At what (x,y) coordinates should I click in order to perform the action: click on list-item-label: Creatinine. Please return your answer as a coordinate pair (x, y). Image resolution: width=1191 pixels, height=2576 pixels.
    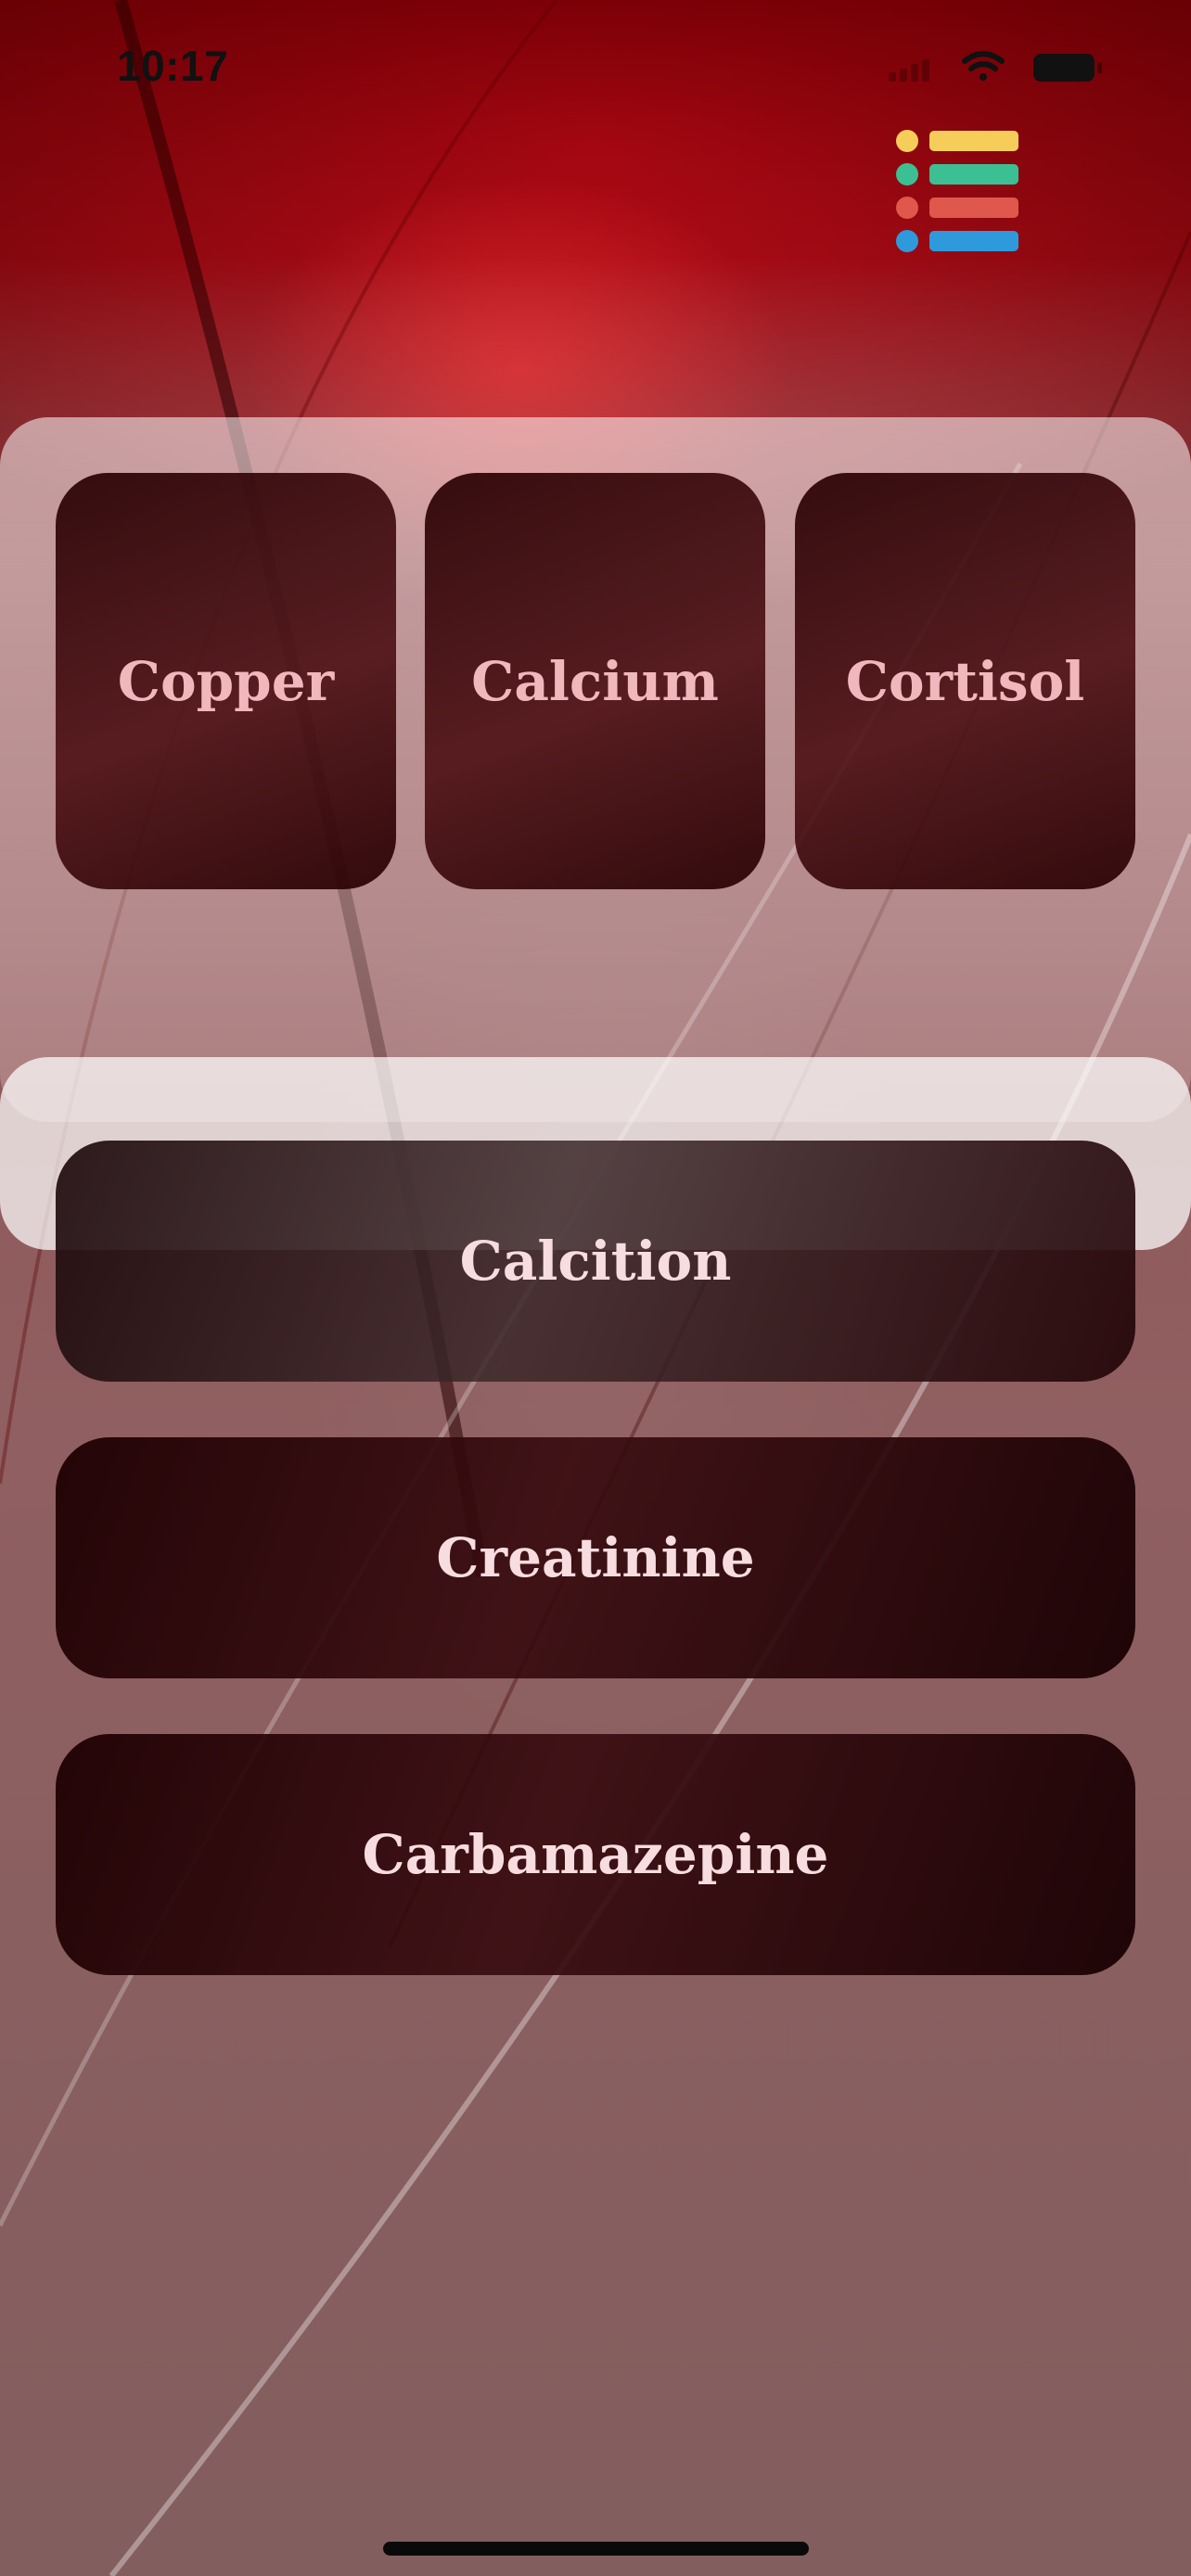
    Looking at the image, I should click on (595, 1558).